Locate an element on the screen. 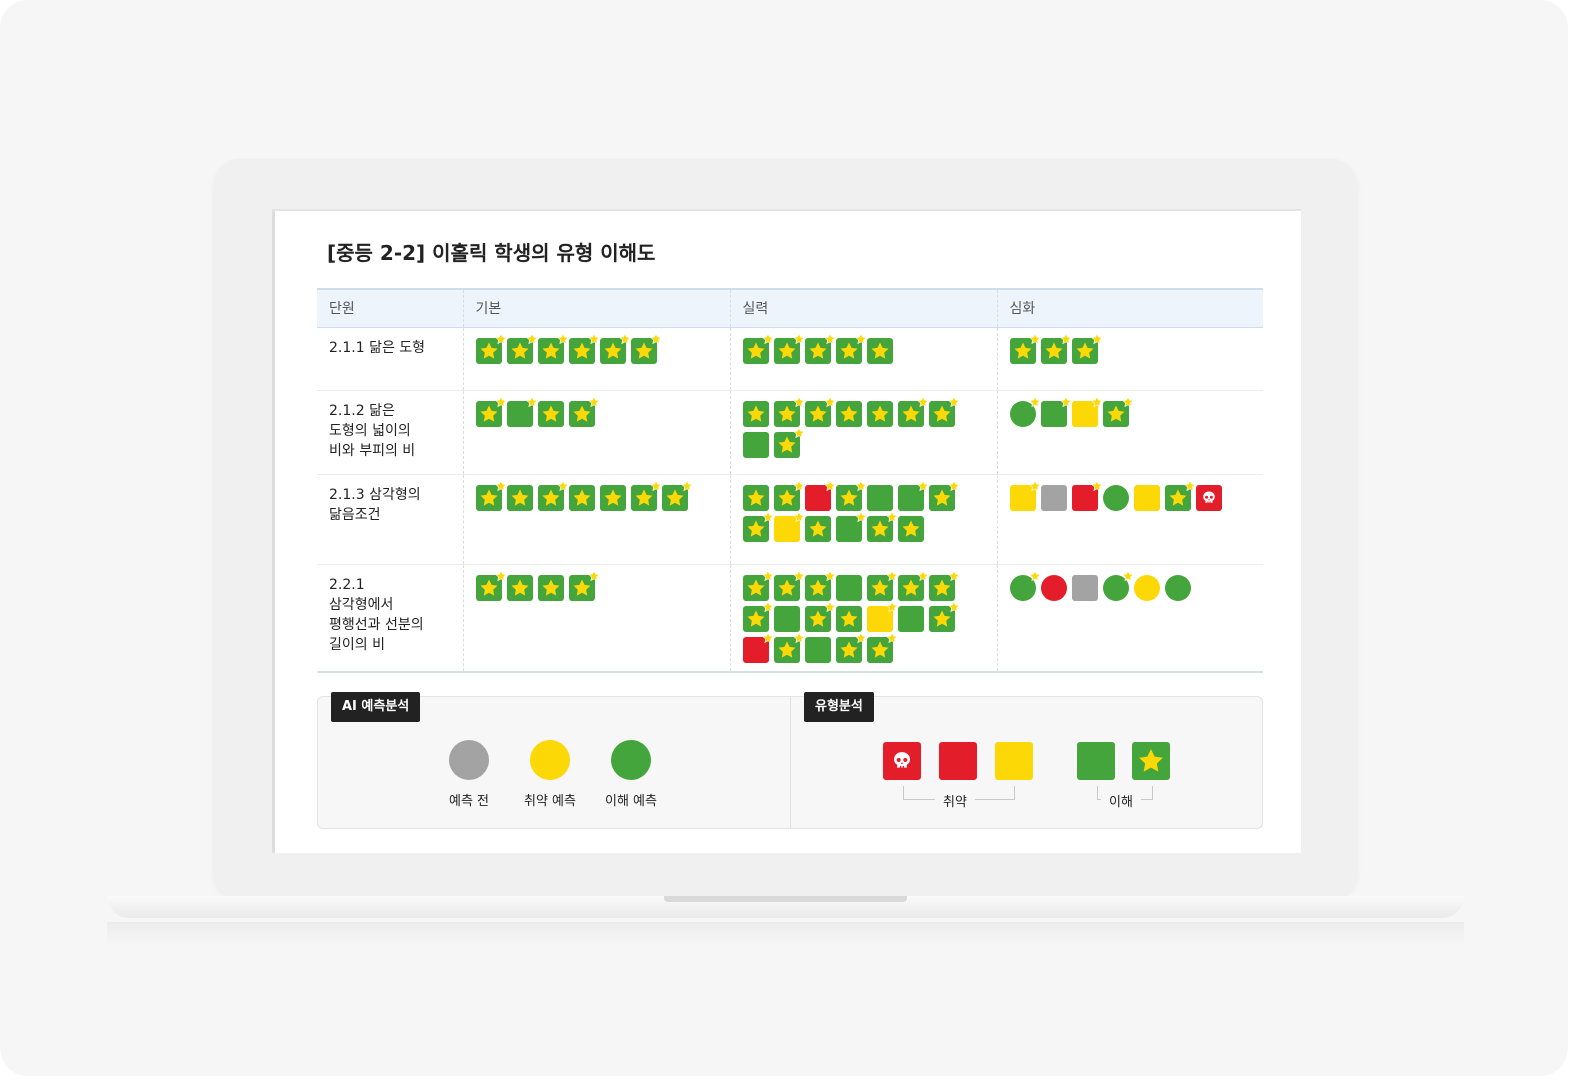 This screenshot has width=1575, height=1080. yellow-circle-icon is located at coordinates (550, 760).